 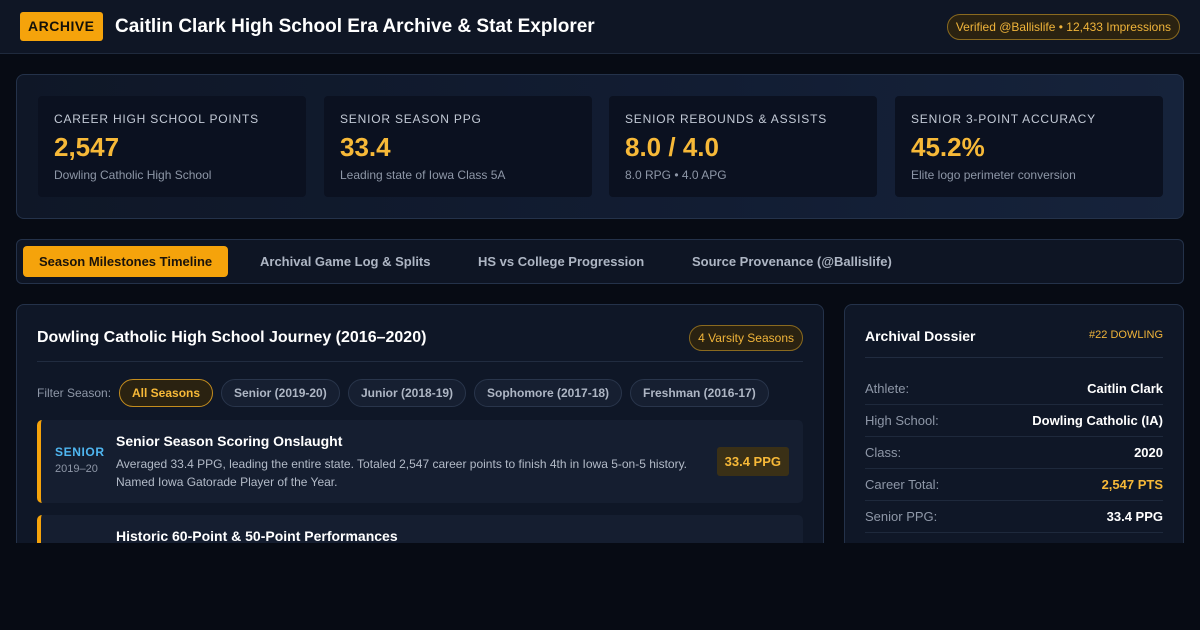 What do you see at coordinates (993, 175) in the screenshot?
I see `stat-subtext: Elite logo perimeter conversion` at bounding box center [993, 175].